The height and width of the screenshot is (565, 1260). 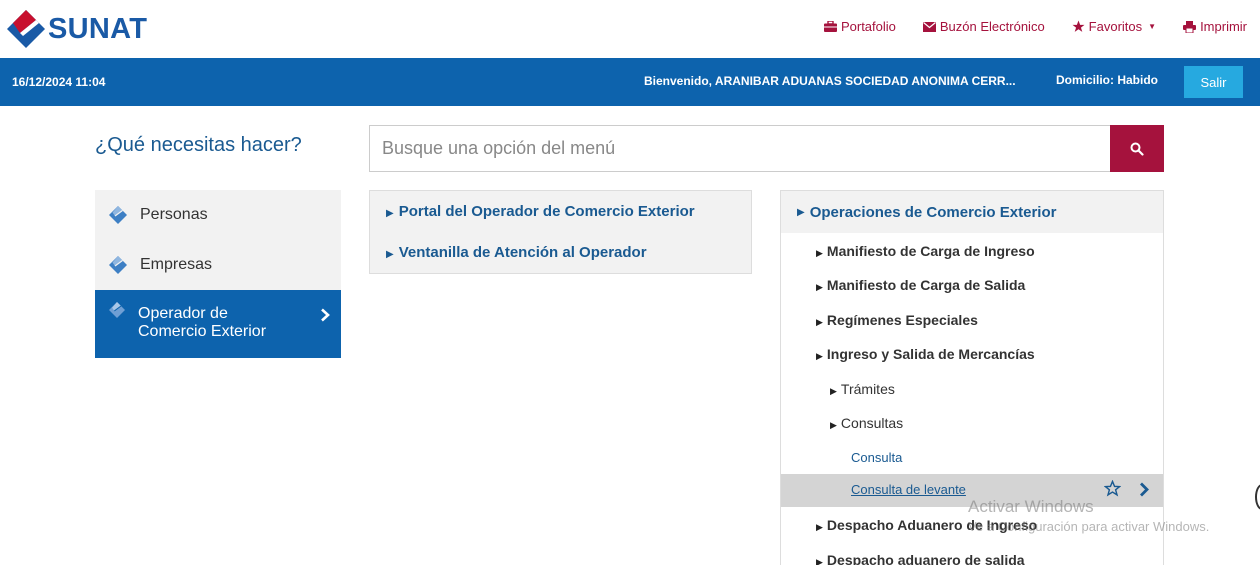 I want to click on menu-item-manifiesto-salida: ▶ Manifiesto de Carga de Salida, so click(x=972, y=285).